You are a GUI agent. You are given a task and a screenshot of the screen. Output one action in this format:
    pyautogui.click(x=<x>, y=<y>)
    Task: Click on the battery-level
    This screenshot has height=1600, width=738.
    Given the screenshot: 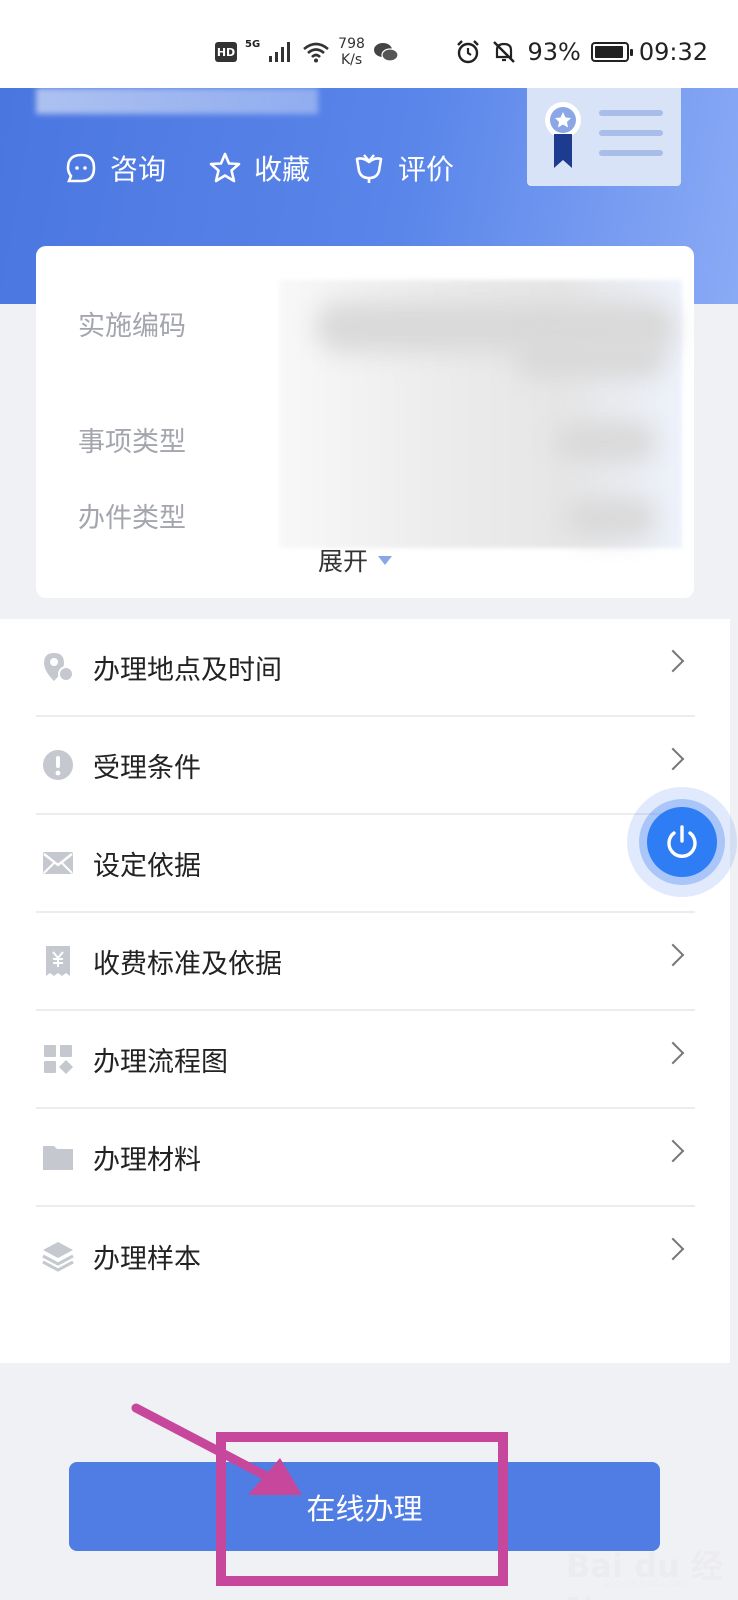 What is the action you would take?
    pyautogui.click(x=608, y=52)
    